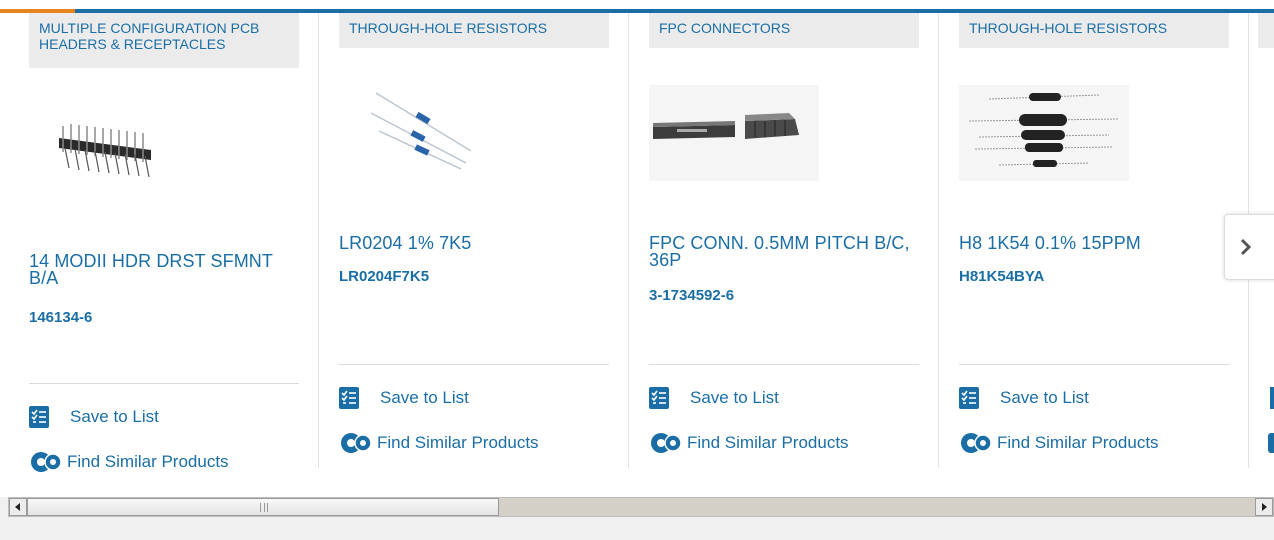 The image size is (1274, 540). What do you see at coordinates (784, 30) in the screenshot?
I see `category-label: FPC CONNECTORS` at bounding box center [784, 30].